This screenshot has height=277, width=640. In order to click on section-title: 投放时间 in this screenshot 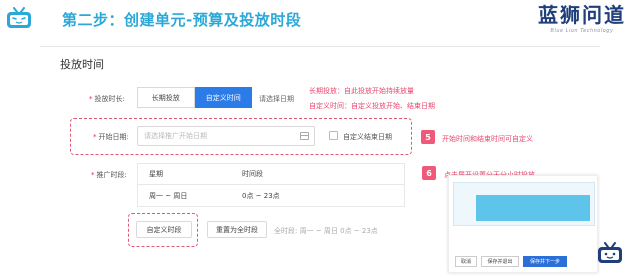, I will do `click(82, 64)`.